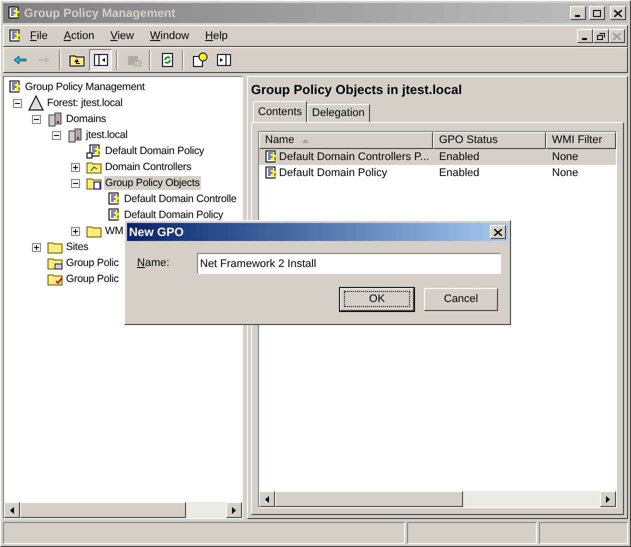  Describe the element at coordinates (77, 247) in the screenshot. I see `tree-item: Sites` at that location.